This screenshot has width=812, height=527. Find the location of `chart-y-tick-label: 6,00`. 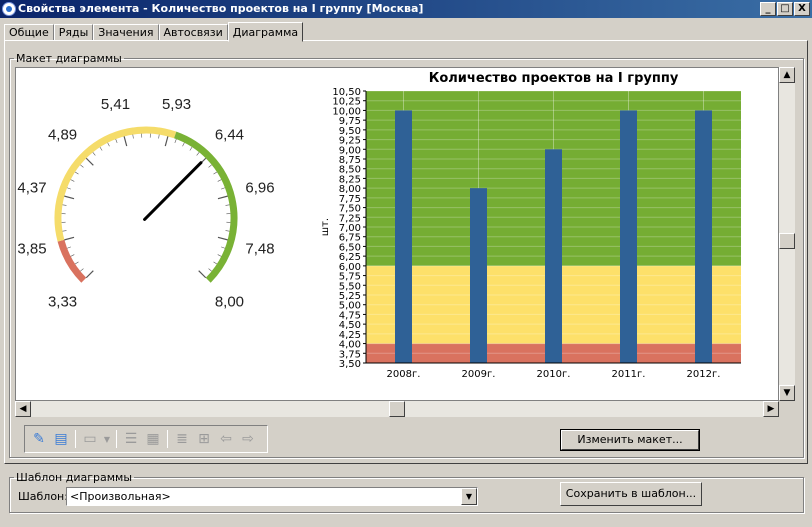

chart-y-tick-label: 6,00 is located at coordinates (350, 267).